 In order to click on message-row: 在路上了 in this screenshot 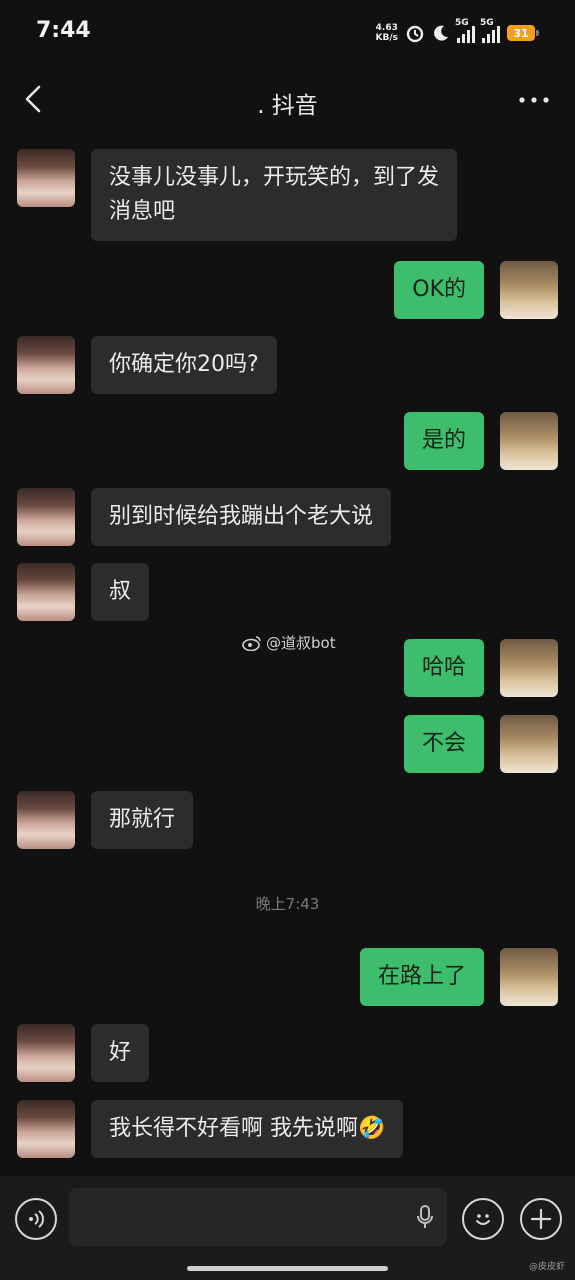, I will do `click(451, 977)`.